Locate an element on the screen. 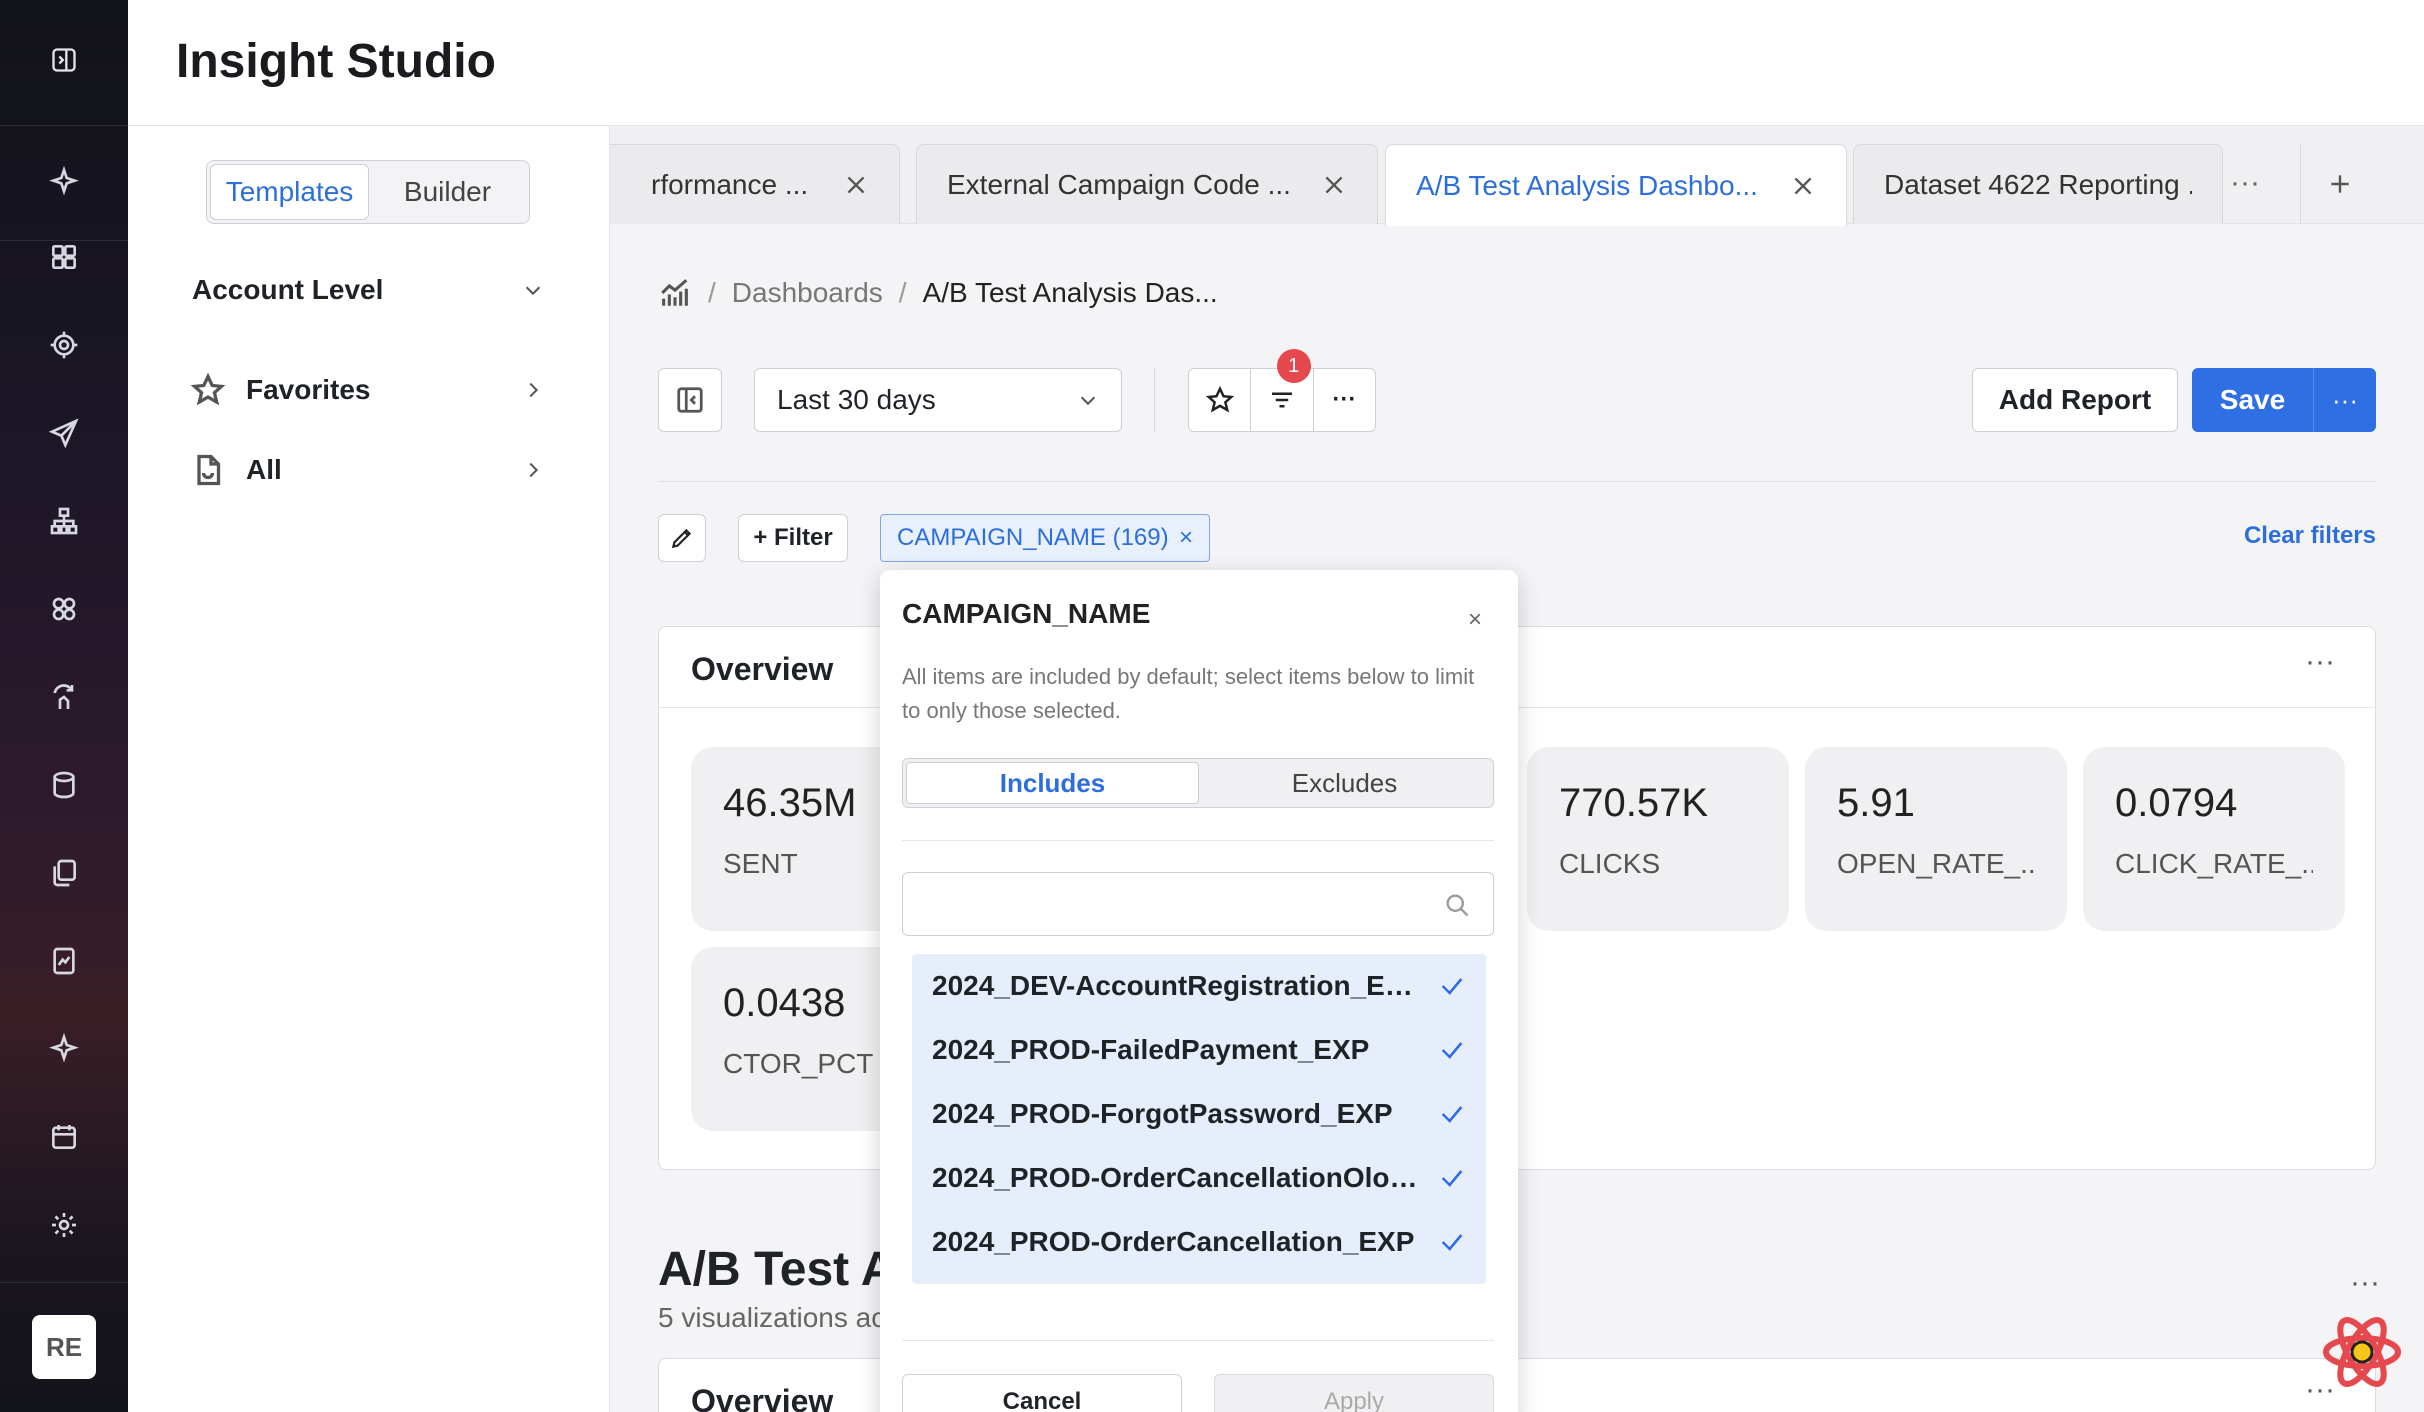 This screenshot has width=2424, height=1412. panel-left-icon is located at coordinates (690, 400).